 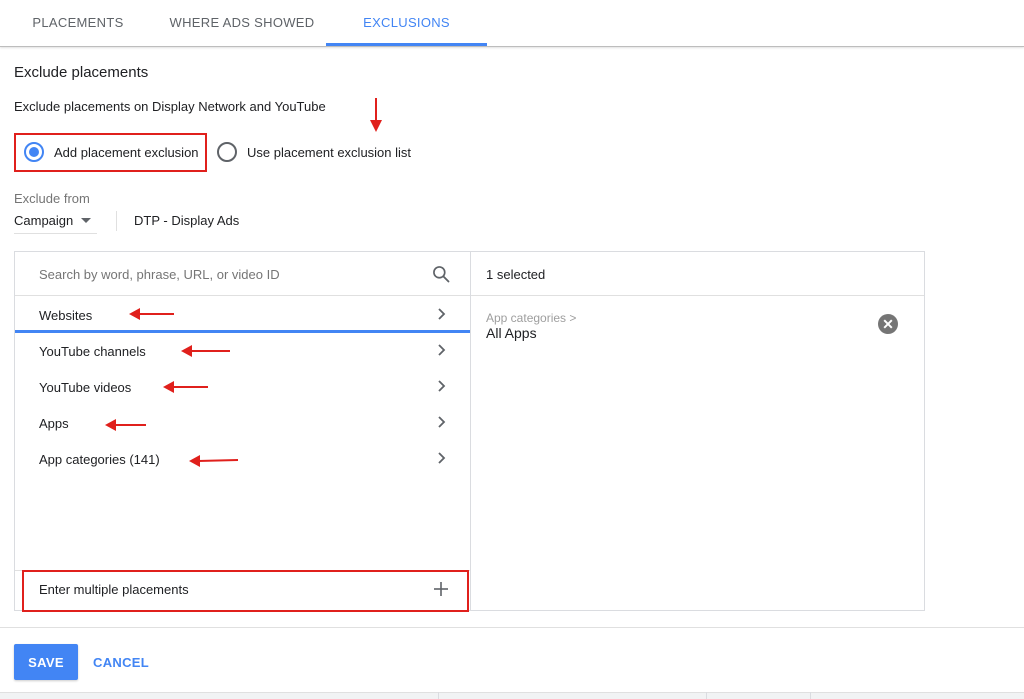 I want to click on save-button: SAVE, so click(x=46, y=662).